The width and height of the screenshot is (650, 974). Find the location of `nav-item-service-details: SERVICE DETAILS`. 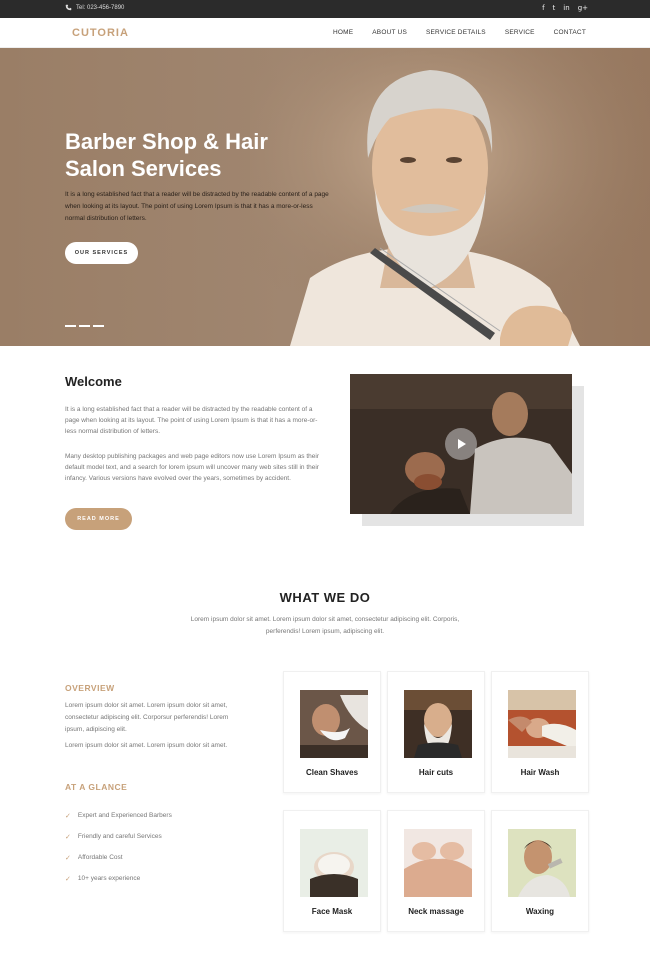

nav-item-service-details: SERVICE DETAILS is located at coordinates (456, 32).